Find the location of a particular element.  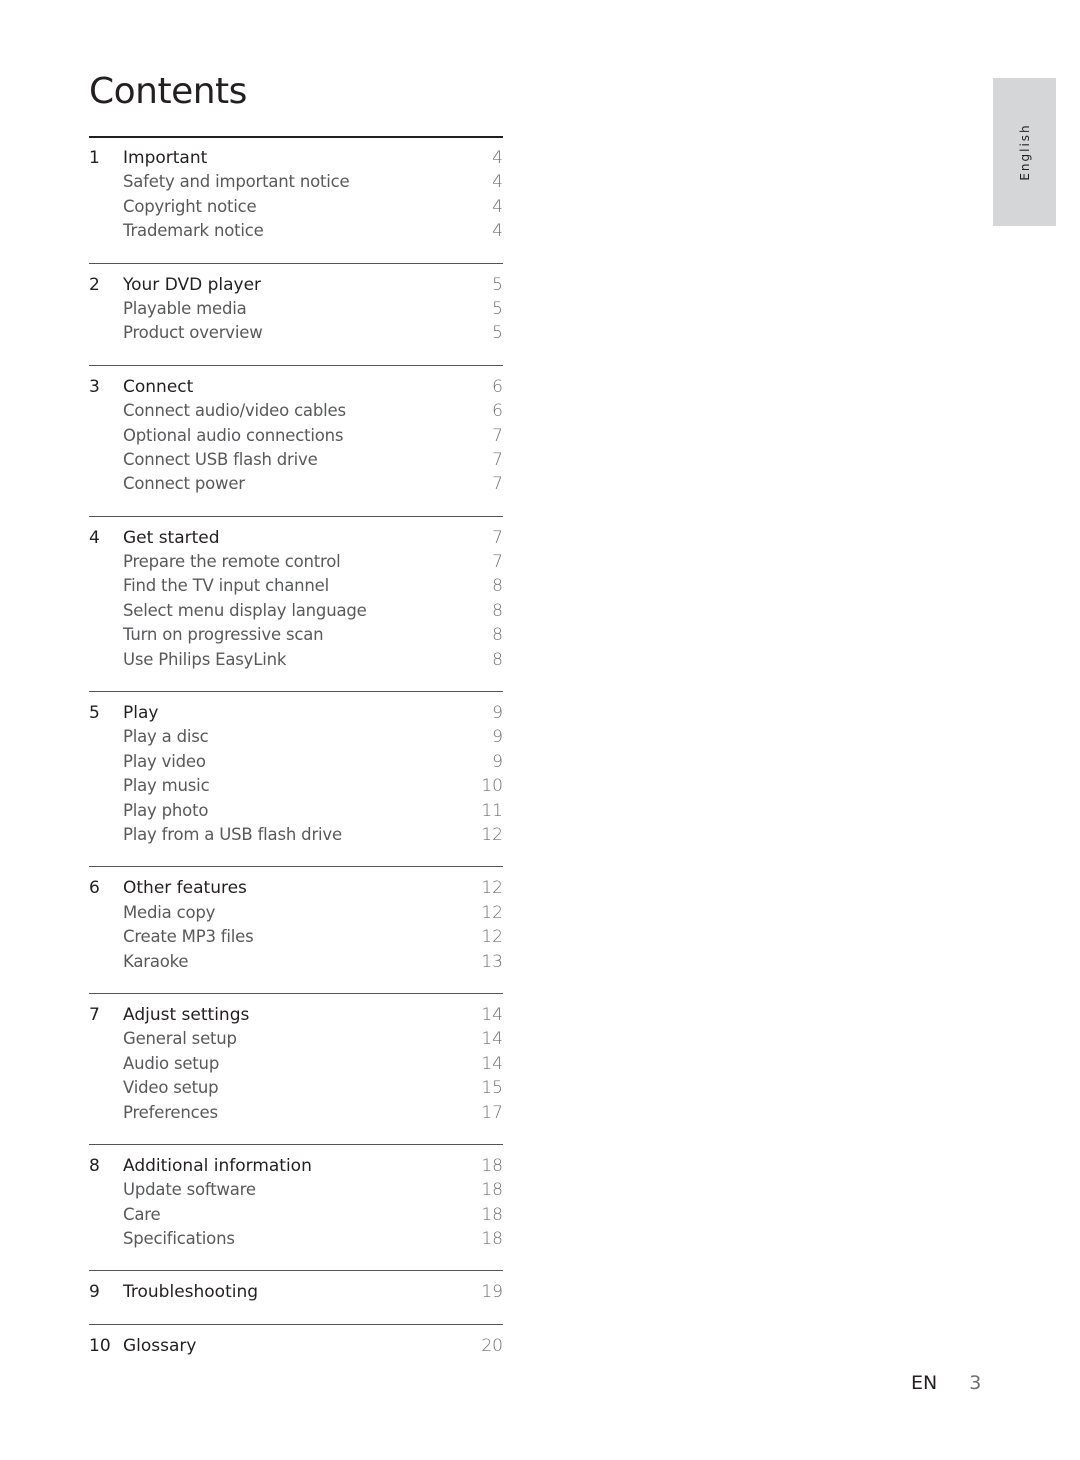

toc-subsection-entry: Playable media 5 is located at coordinates (296, 309).